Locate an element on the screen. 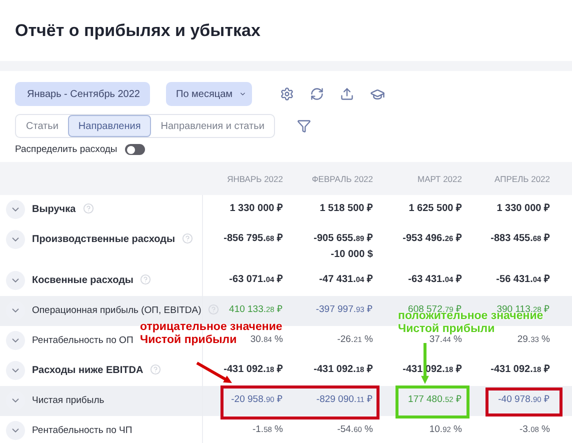 The height and width of the screenshot is (443, 572). toggle-label: Распределить расходы is located at coordinates (66, 149).